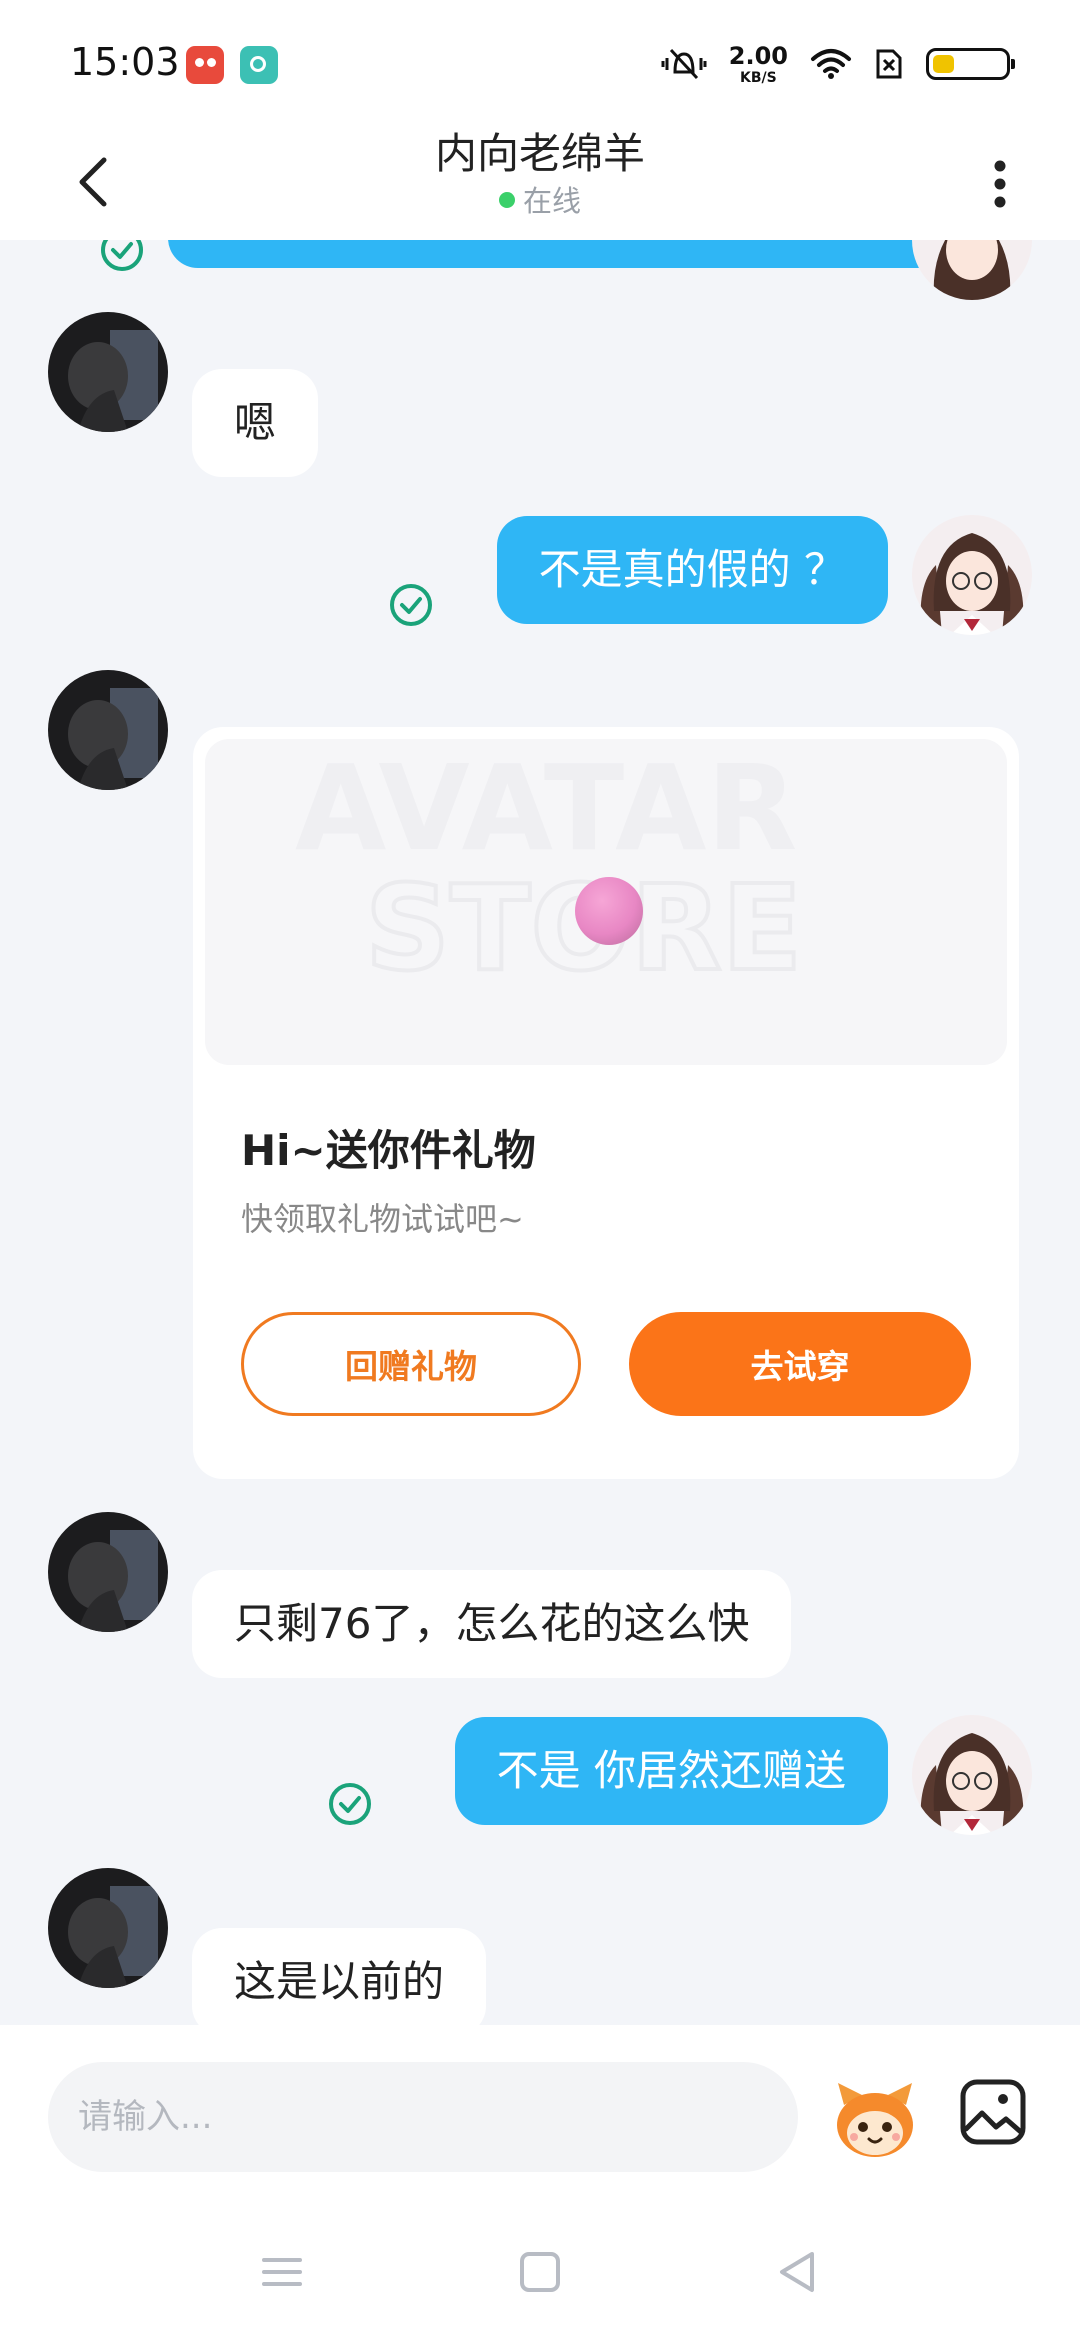 This screenshot has height=2340, width=1080. Describe the element at coordinates (388, 1150) in the screenshot. I see `gift-title: Hi~送你件礼物` at that location.